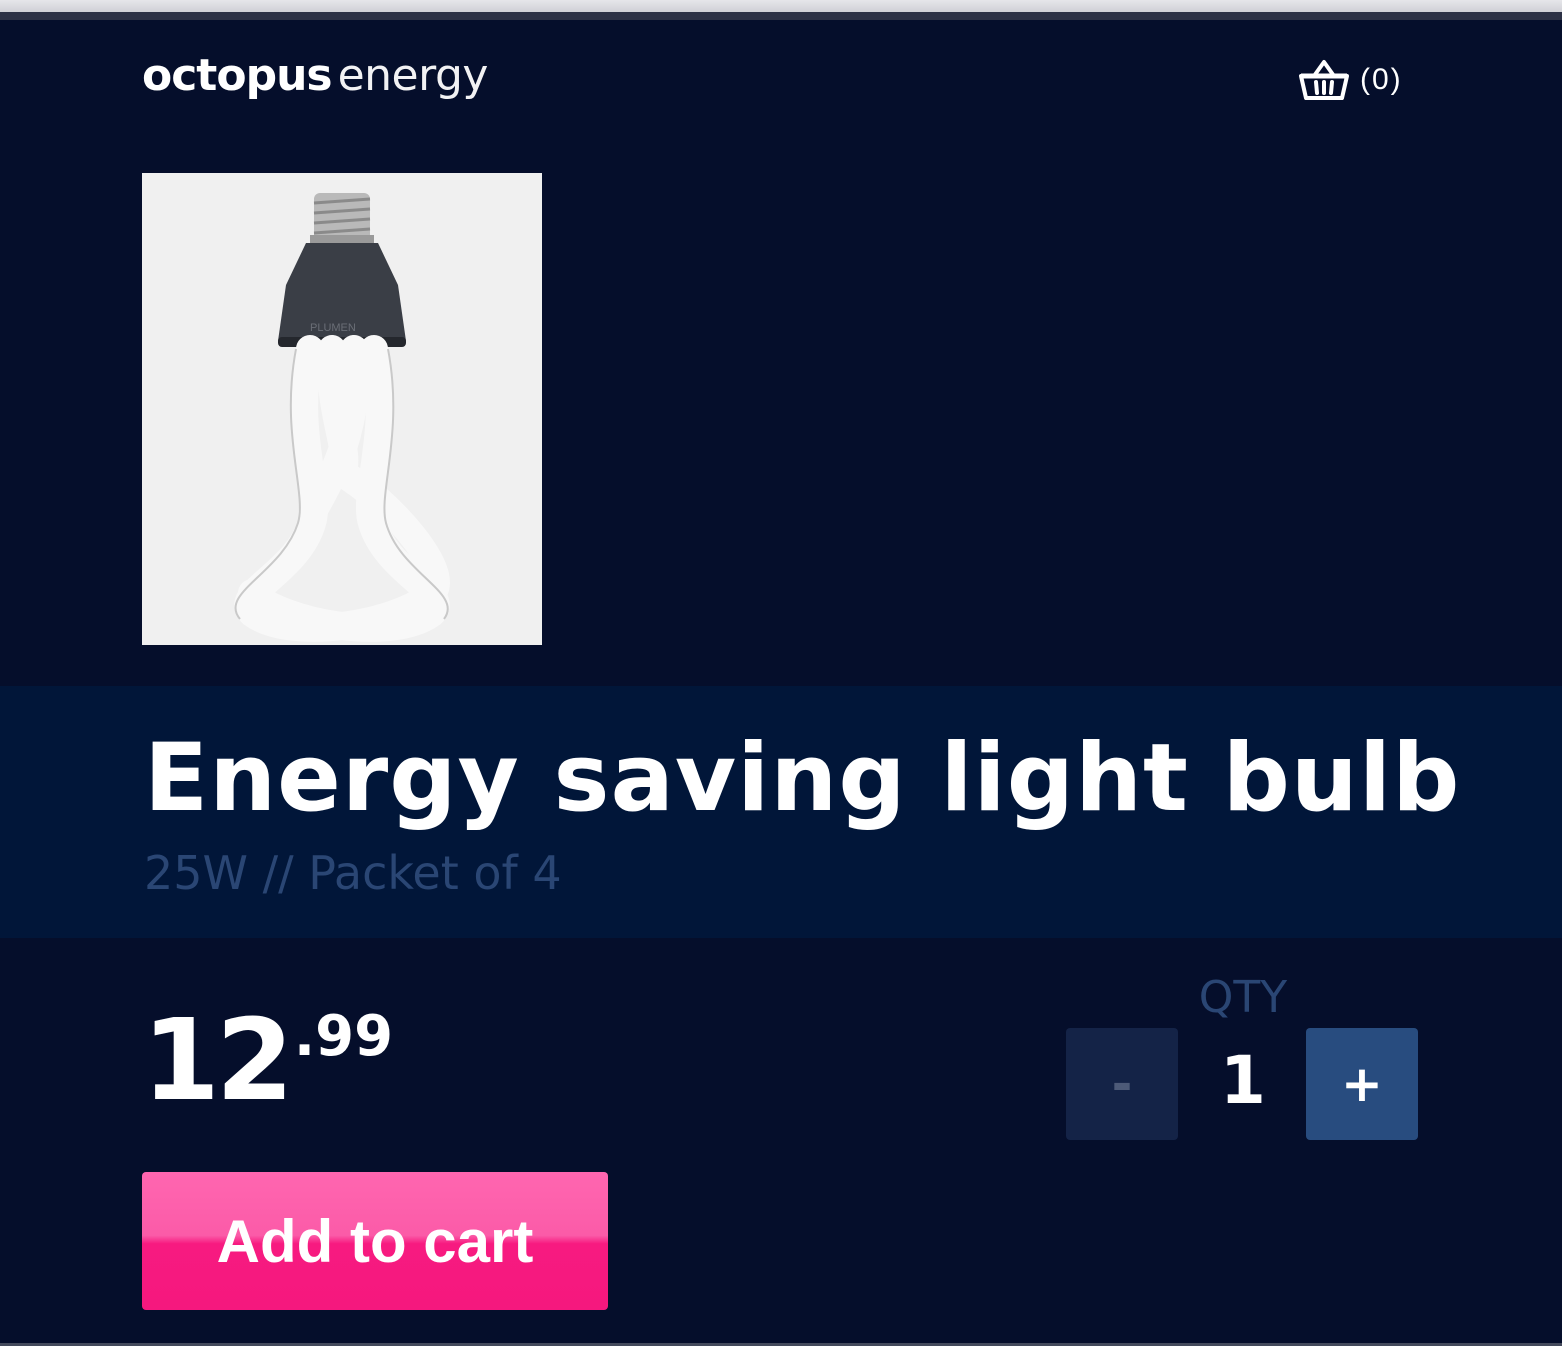 The image size is (1562, 1346). What do you see at coordinates (781, 16) in the screenshot?
I see `browser-top-border` at bounding box center [781, 16].